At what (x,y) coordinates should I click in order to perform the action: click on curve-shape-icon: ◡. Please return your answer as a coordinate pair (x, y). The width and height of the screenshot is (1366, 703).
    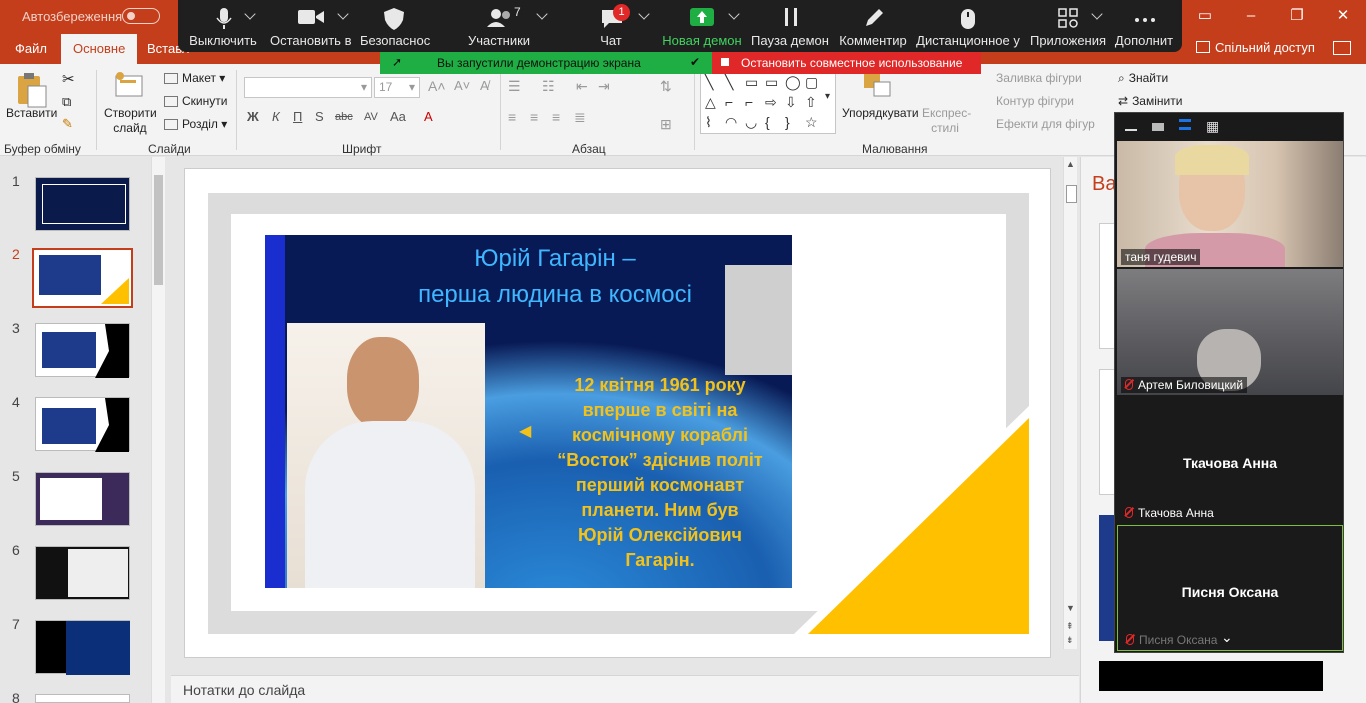
    Looking at the image, I should click on (751, 122).